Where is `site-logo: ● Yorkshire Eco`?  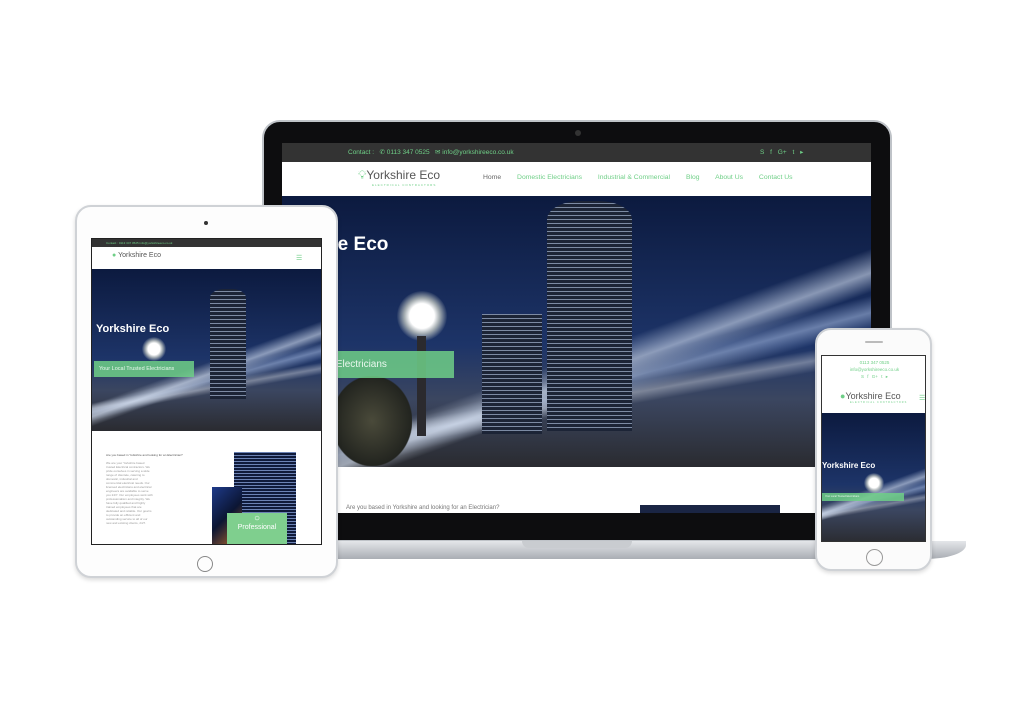 site-logo: ● Yorkshire Eco is located at coordinates (136, 255).